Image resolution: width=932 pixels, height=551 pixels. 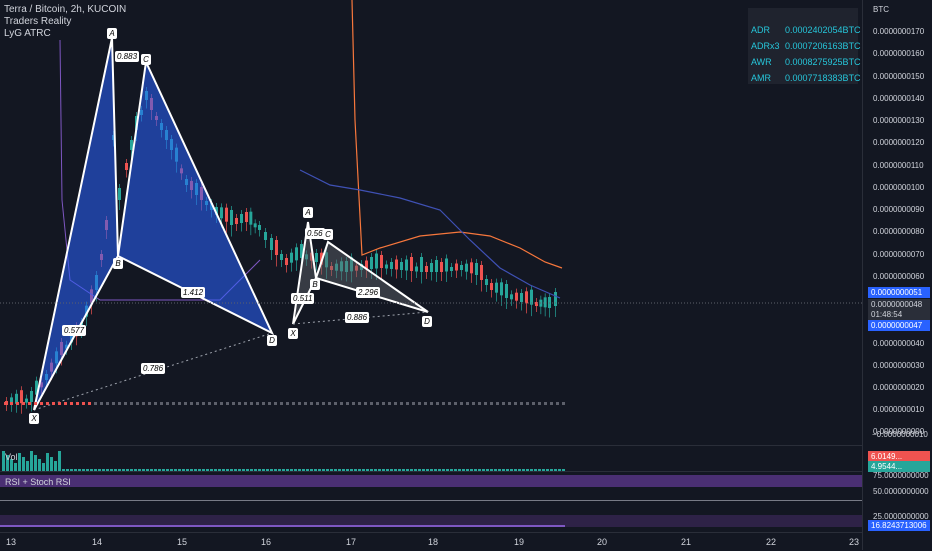 I want to click on rsi-pane: RSI + Stoch RSI, so click(x=431, y=502).